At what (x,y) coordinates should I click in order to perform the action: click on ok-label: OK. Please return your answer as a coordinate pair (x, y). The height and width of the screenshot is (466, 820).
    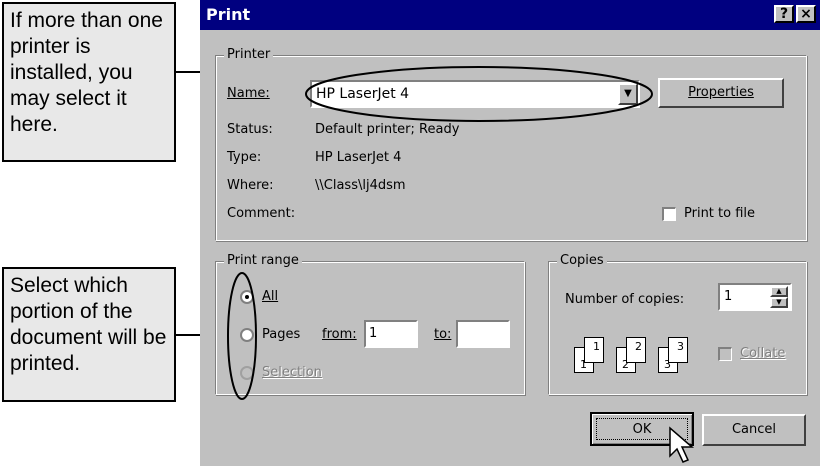
    Looking at the image, I should click on (642, 429).